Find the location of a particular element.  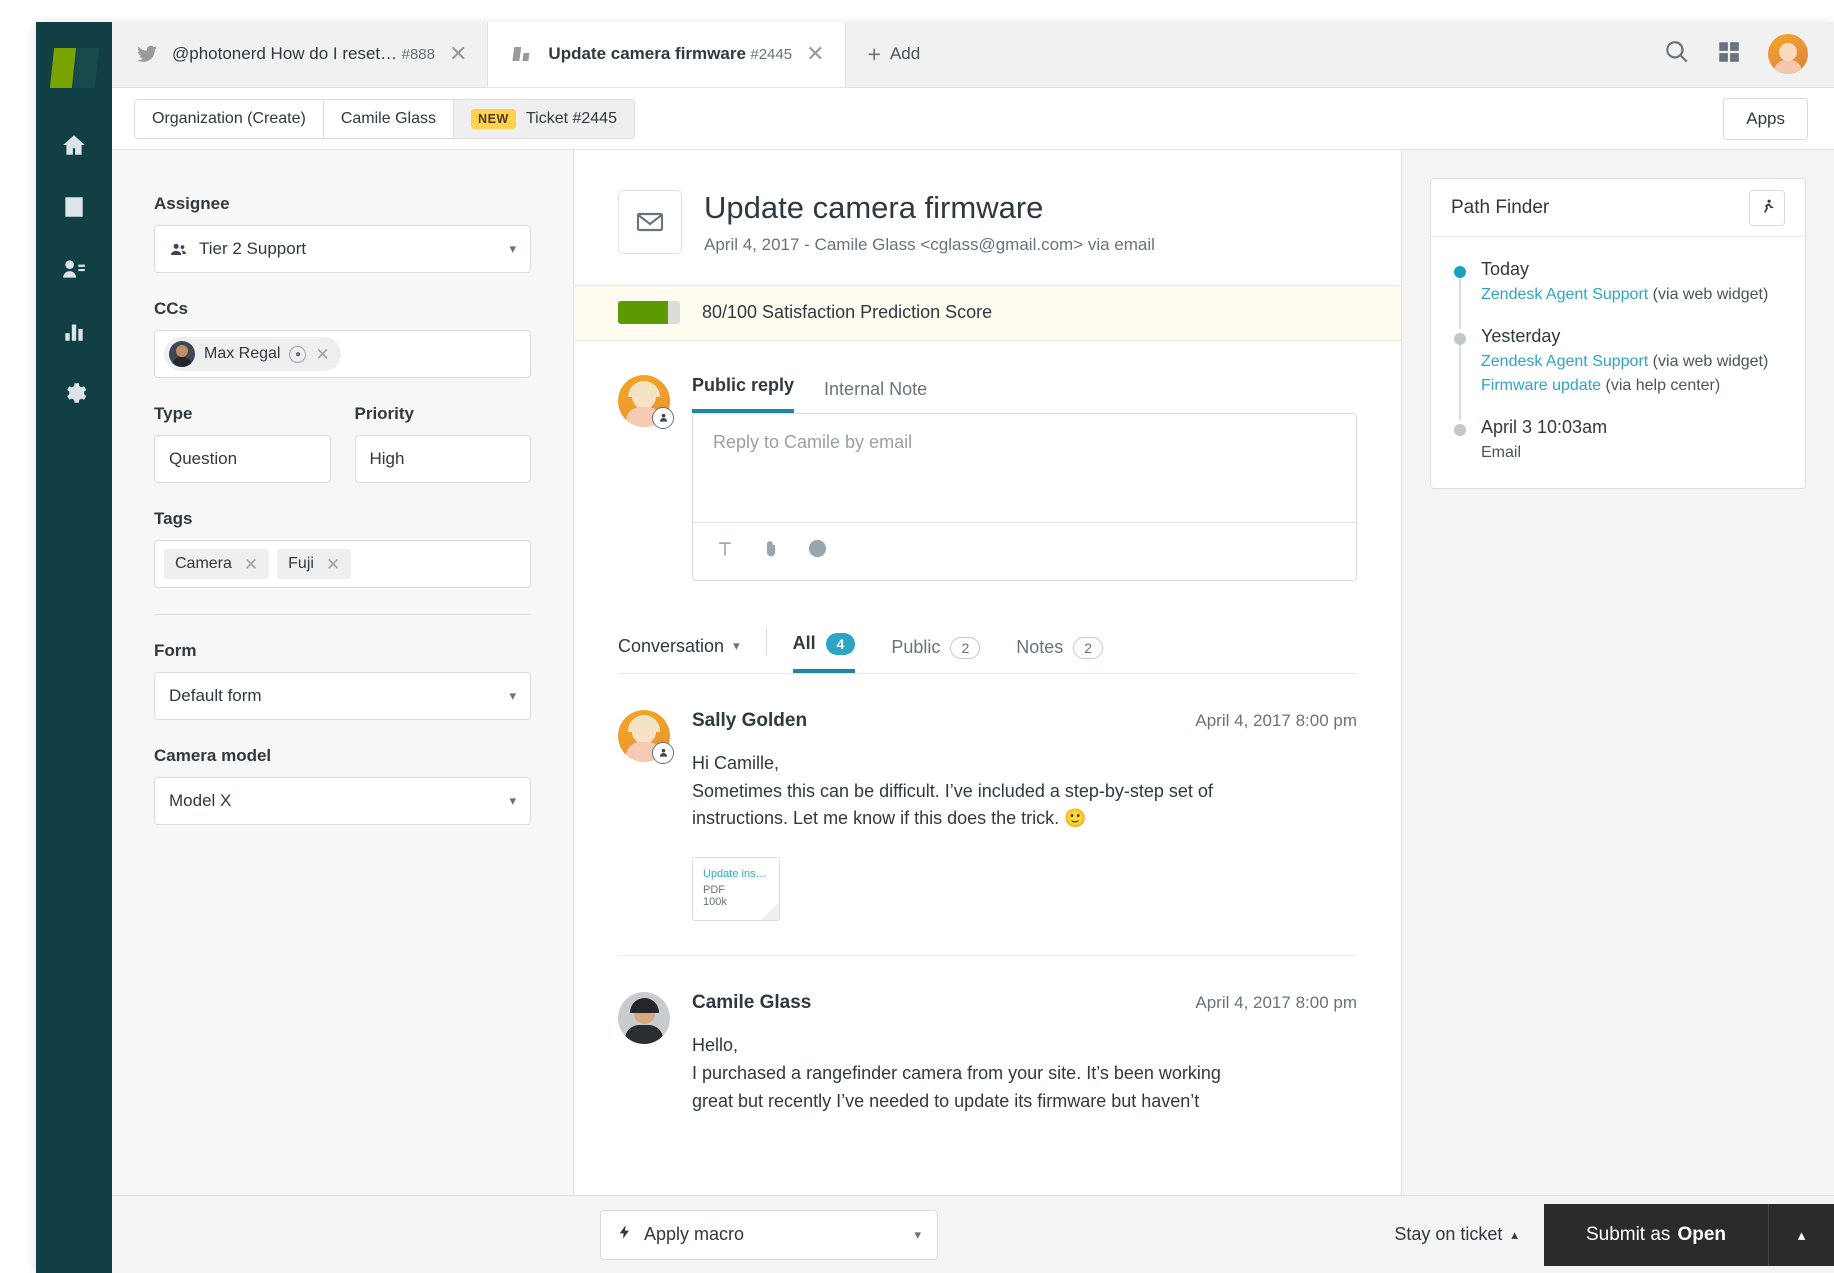

text-format-icon is located at coordinates (725, 551).